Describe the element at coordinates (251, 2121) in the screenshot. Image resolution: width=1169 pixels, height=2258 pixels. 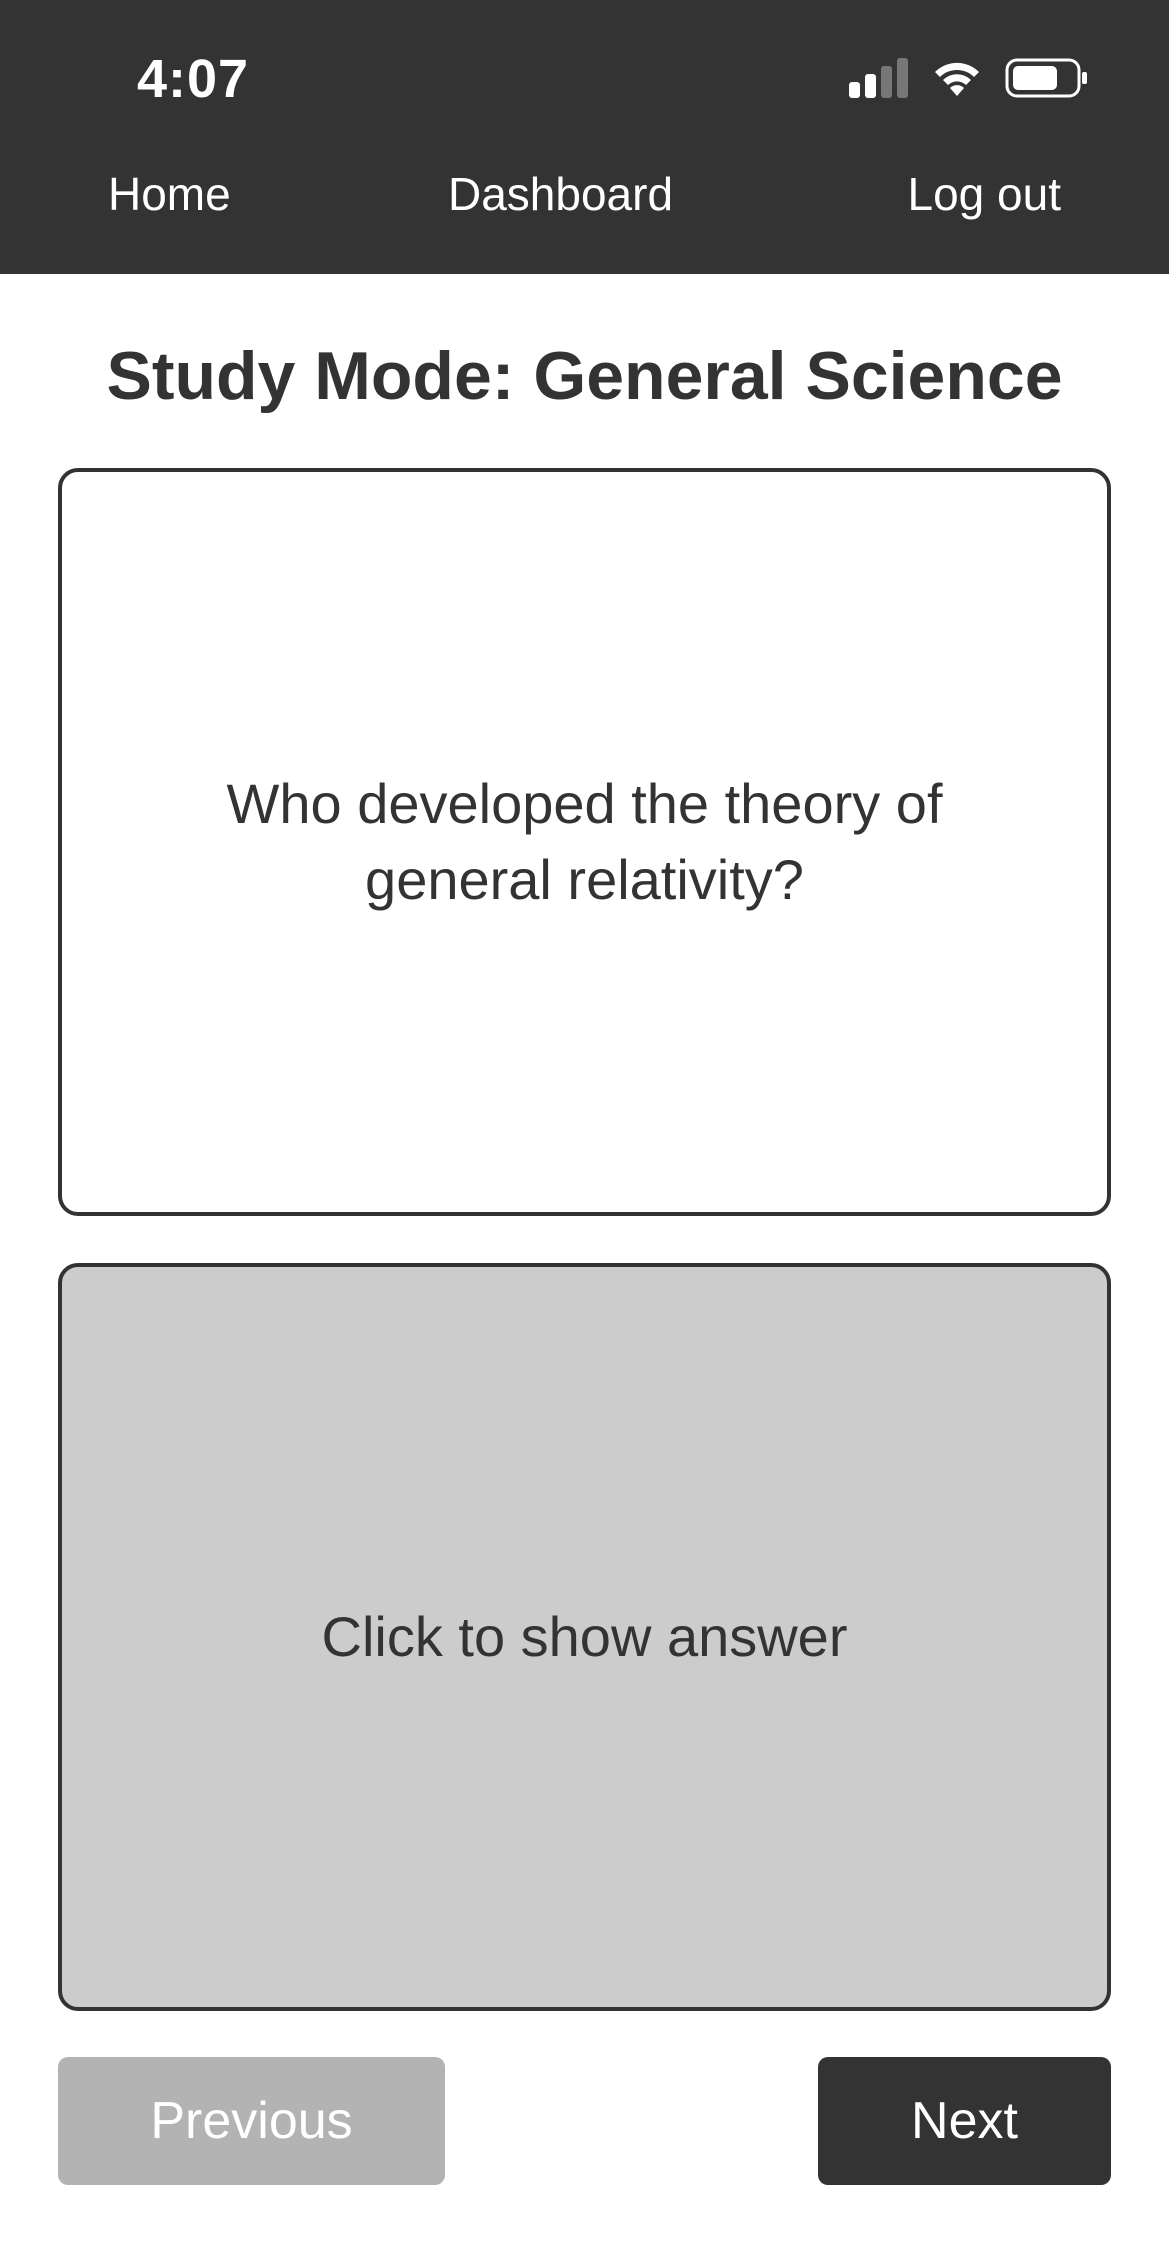
I see `previous-button: Previous` at that location.